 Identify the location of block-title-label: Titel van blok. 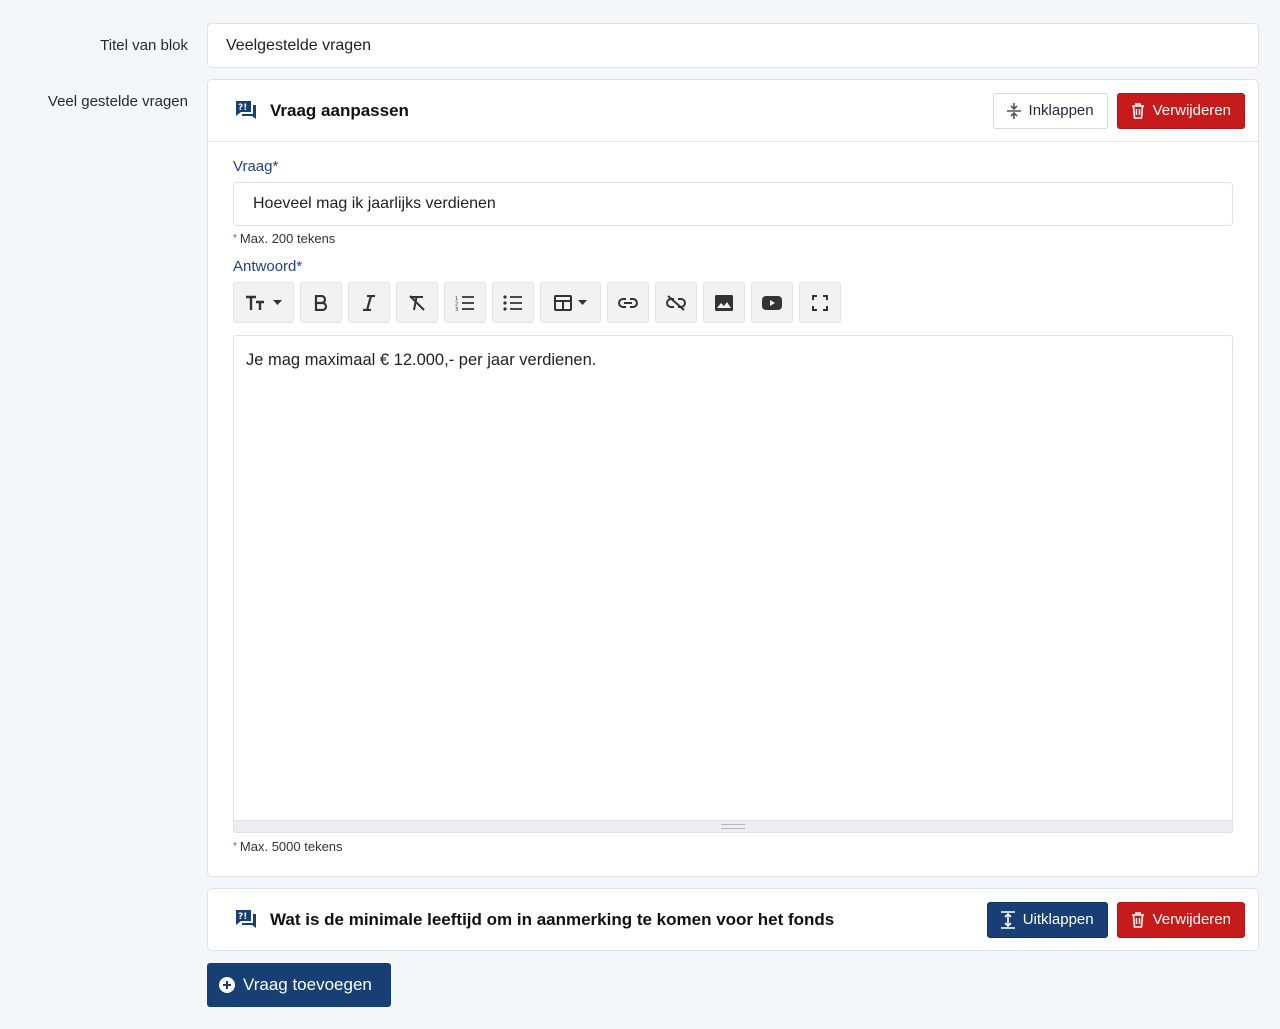
(144, 45).